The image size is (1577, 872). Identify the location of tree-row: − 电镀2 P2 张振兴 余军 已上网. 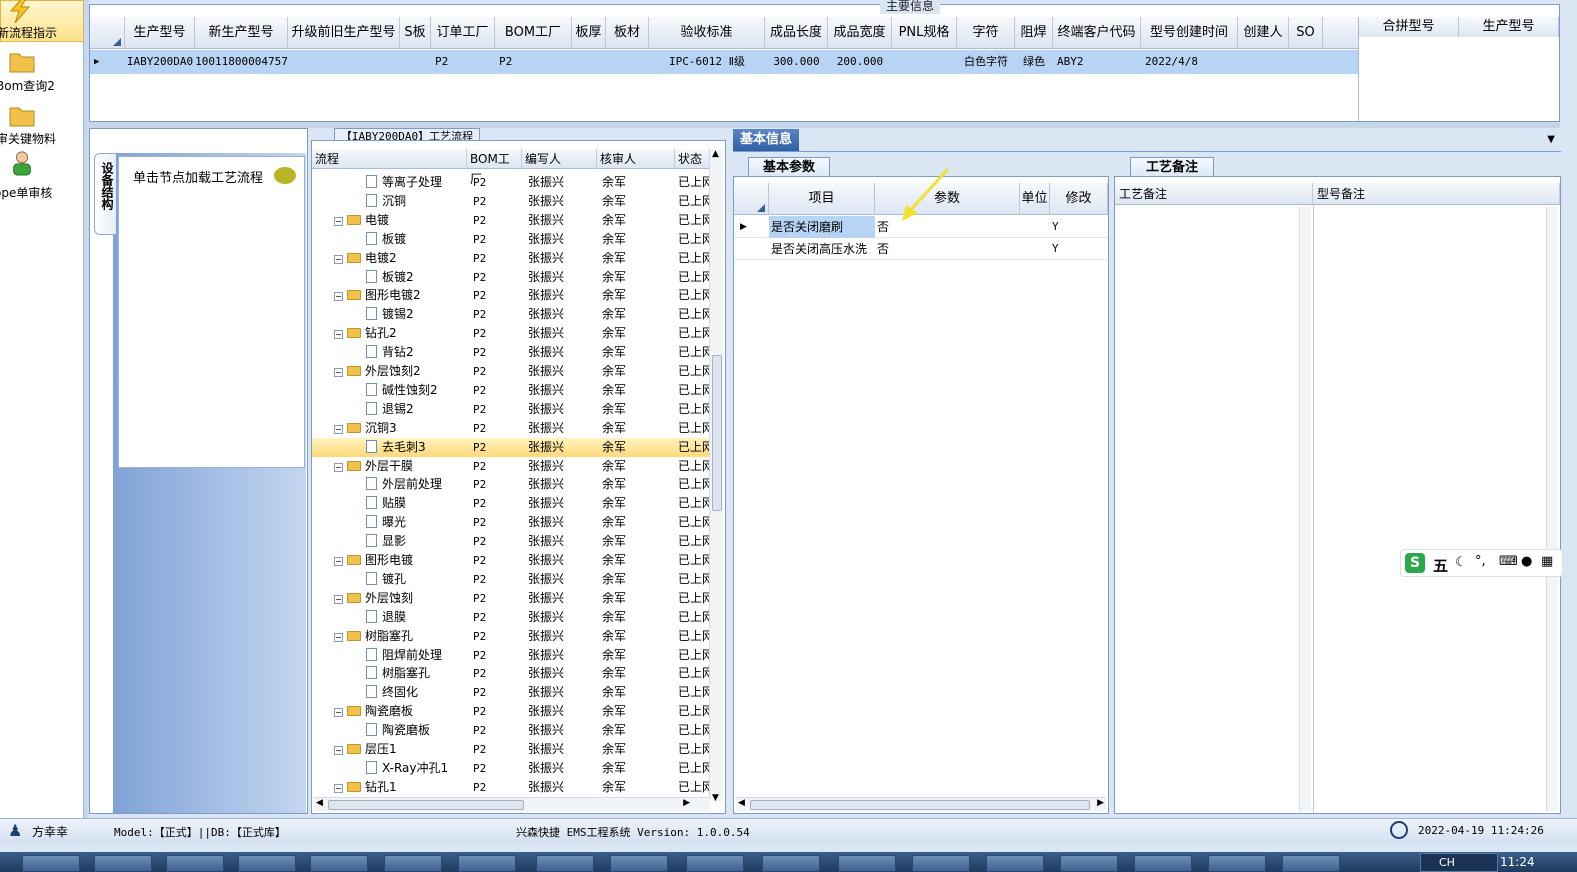
(511, 258).